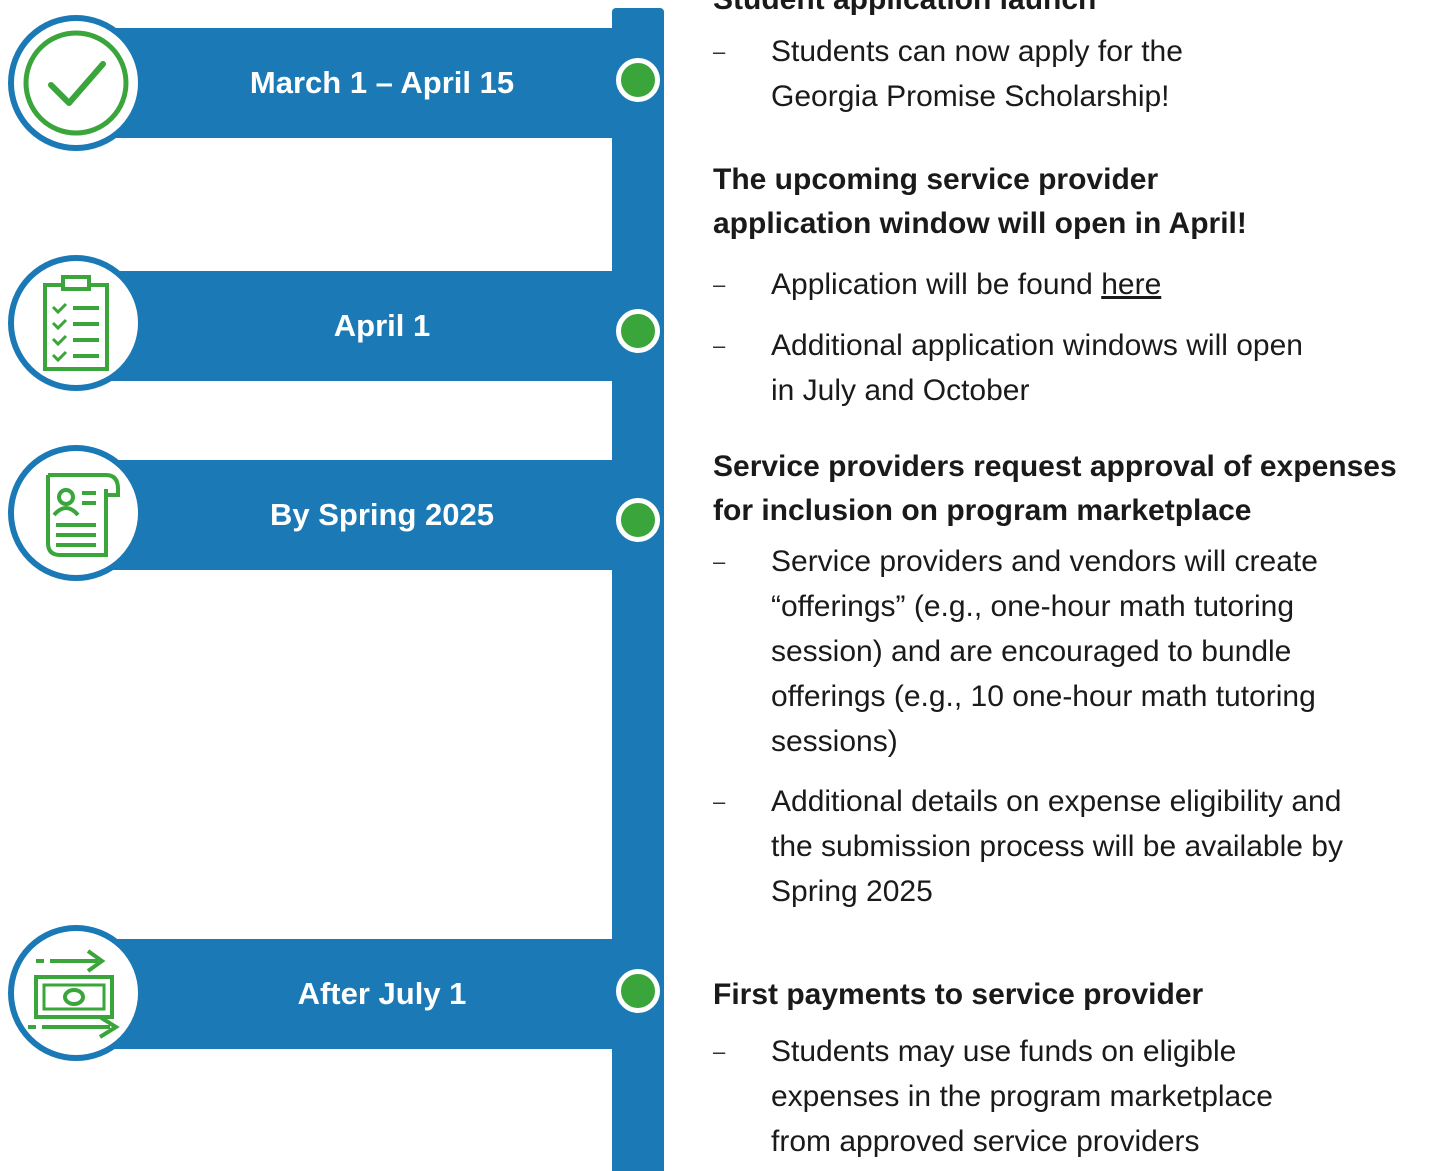  I want to click on bullet-text: Application will be found, so click(936, 284).